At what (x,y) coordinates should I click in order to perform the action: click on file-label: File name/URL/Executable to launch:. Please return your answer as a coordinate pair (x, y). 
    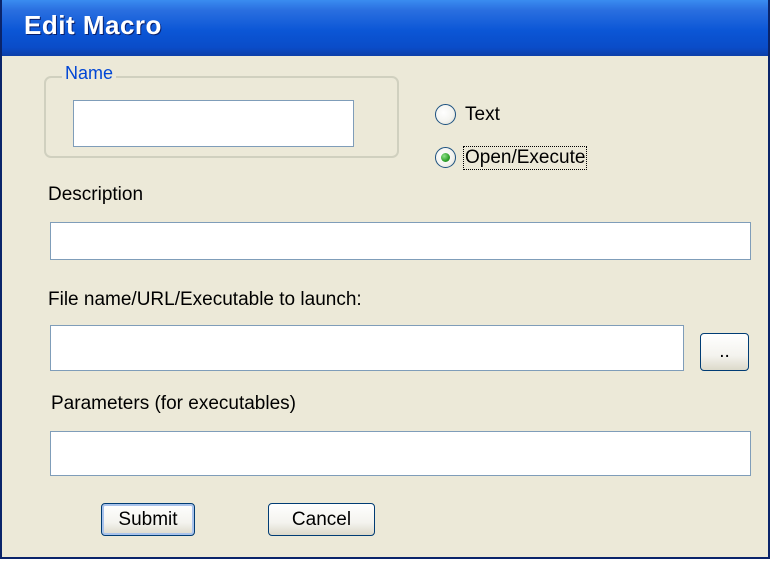
    Looking at the image, I should click on (205, 299).